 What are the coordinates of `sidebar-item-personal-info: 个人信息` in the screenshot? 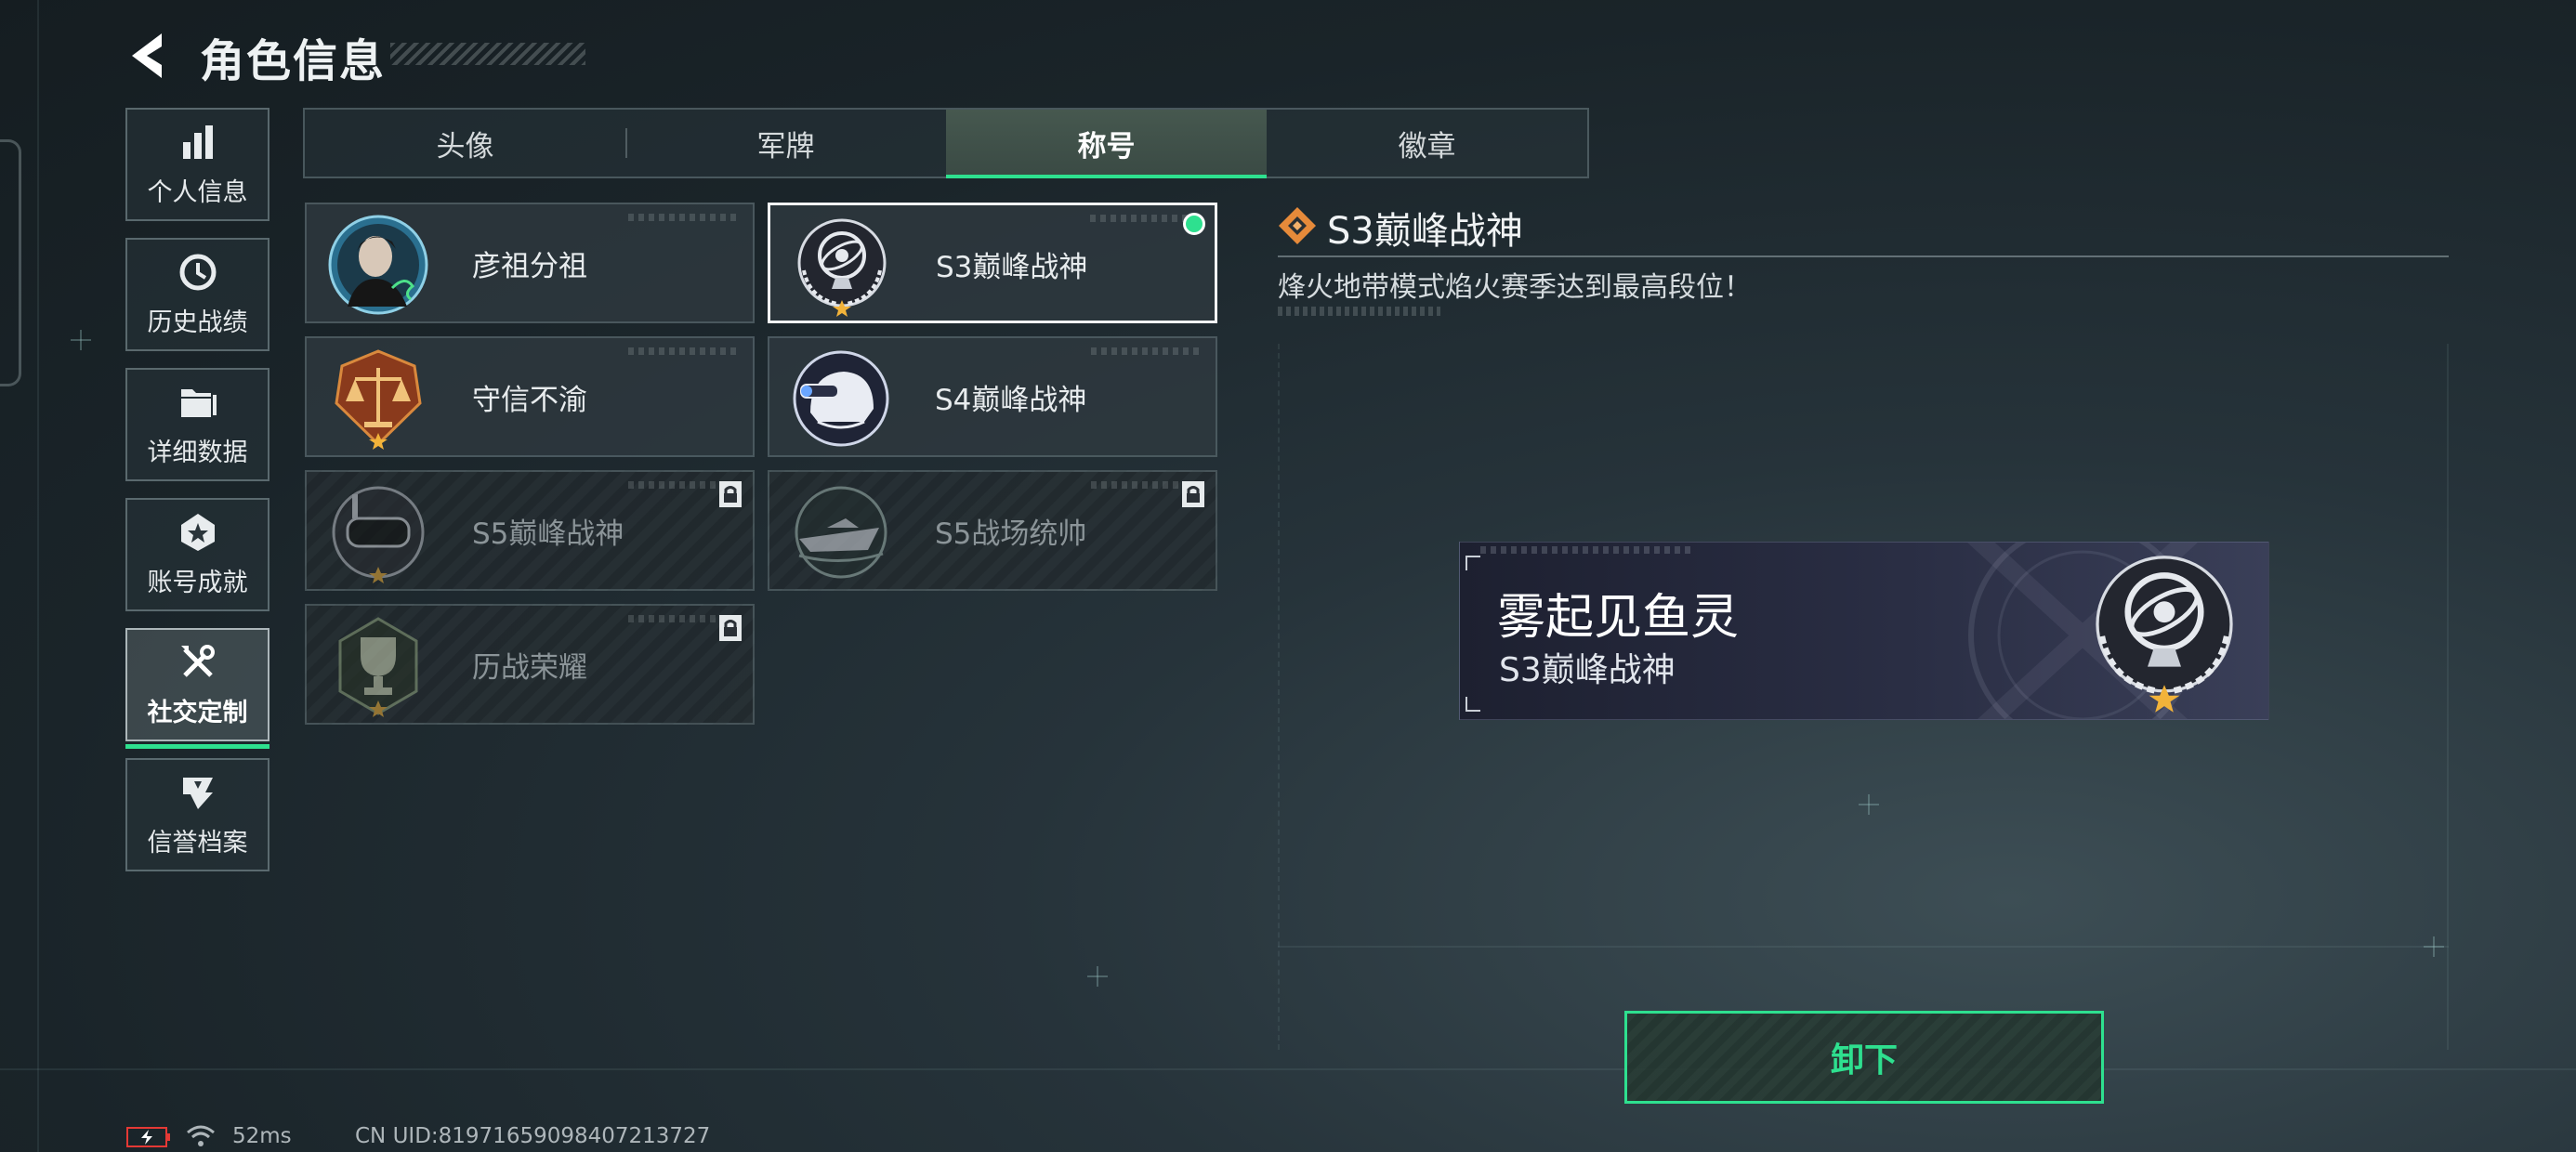 It's located at (197, 164).